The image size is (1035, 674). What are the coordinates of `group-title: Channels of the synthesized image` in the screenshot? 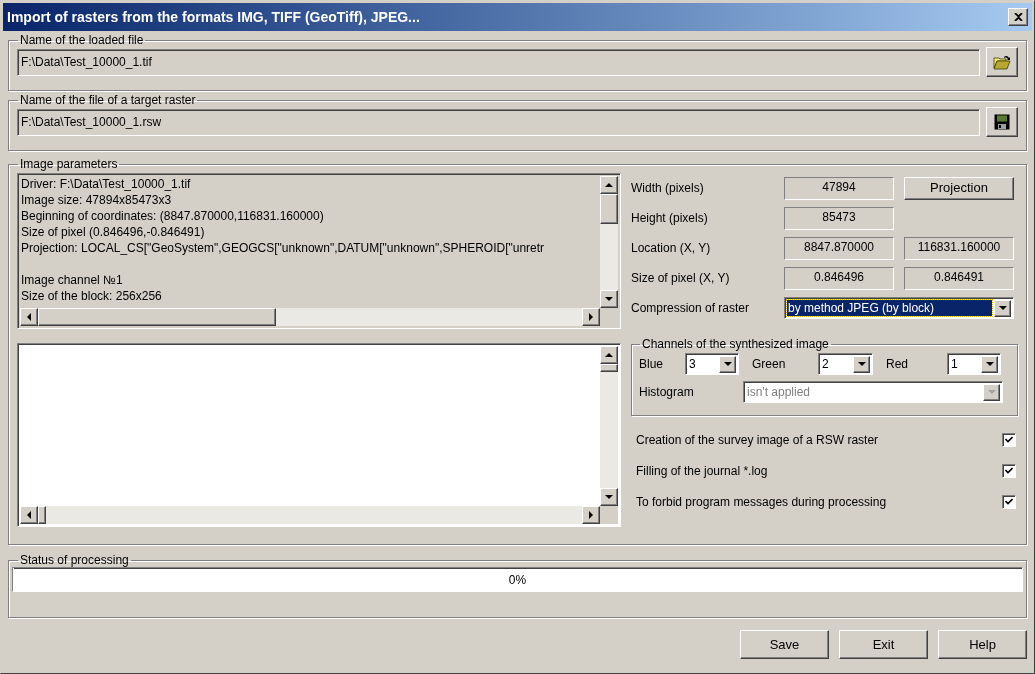 It's located at (735, 344).